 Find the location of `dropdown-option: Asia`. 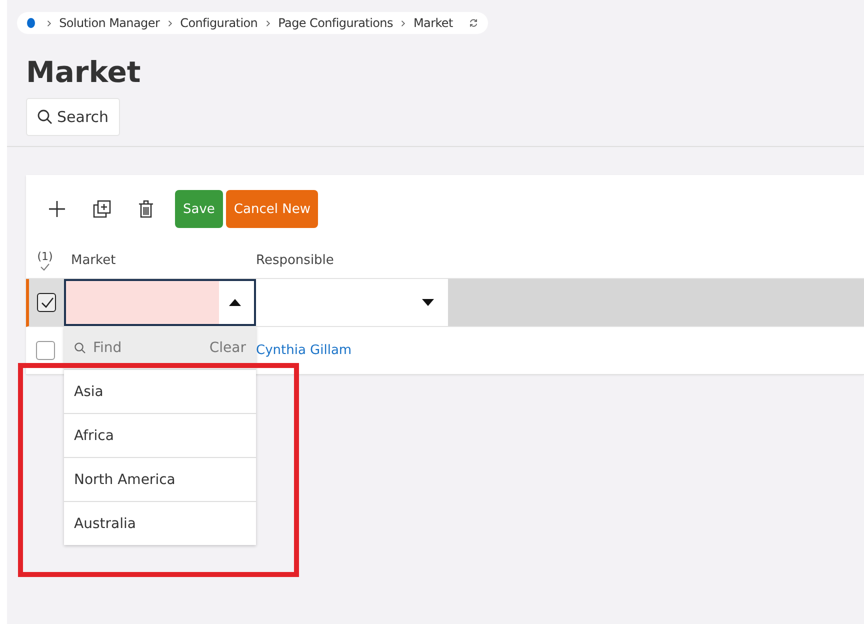

dropdown-option: Asia is located at coordinates (160, 391).